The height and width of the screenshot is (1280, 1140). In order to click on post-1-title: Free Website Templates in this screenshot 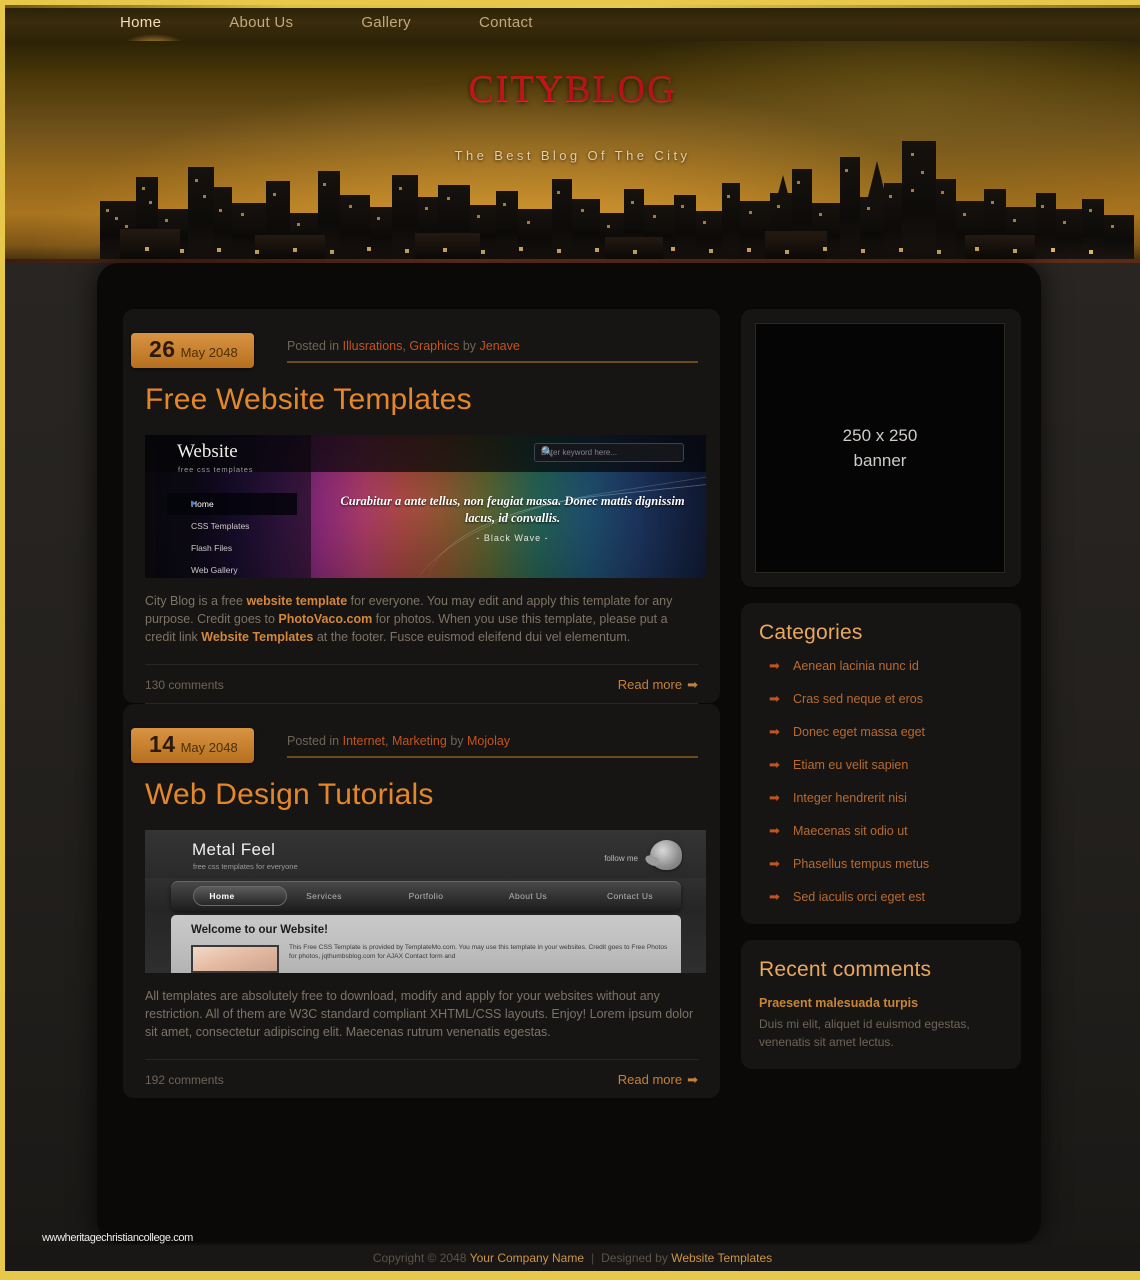, I will do `click(421, 400)`.